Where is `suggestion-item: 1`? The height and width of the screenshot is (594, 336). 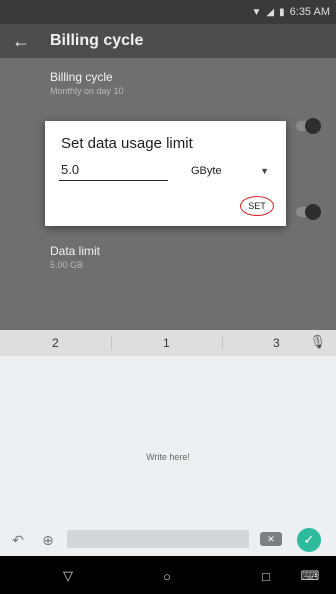 suggestion-item: 1 is located at coordinates (166, 343).